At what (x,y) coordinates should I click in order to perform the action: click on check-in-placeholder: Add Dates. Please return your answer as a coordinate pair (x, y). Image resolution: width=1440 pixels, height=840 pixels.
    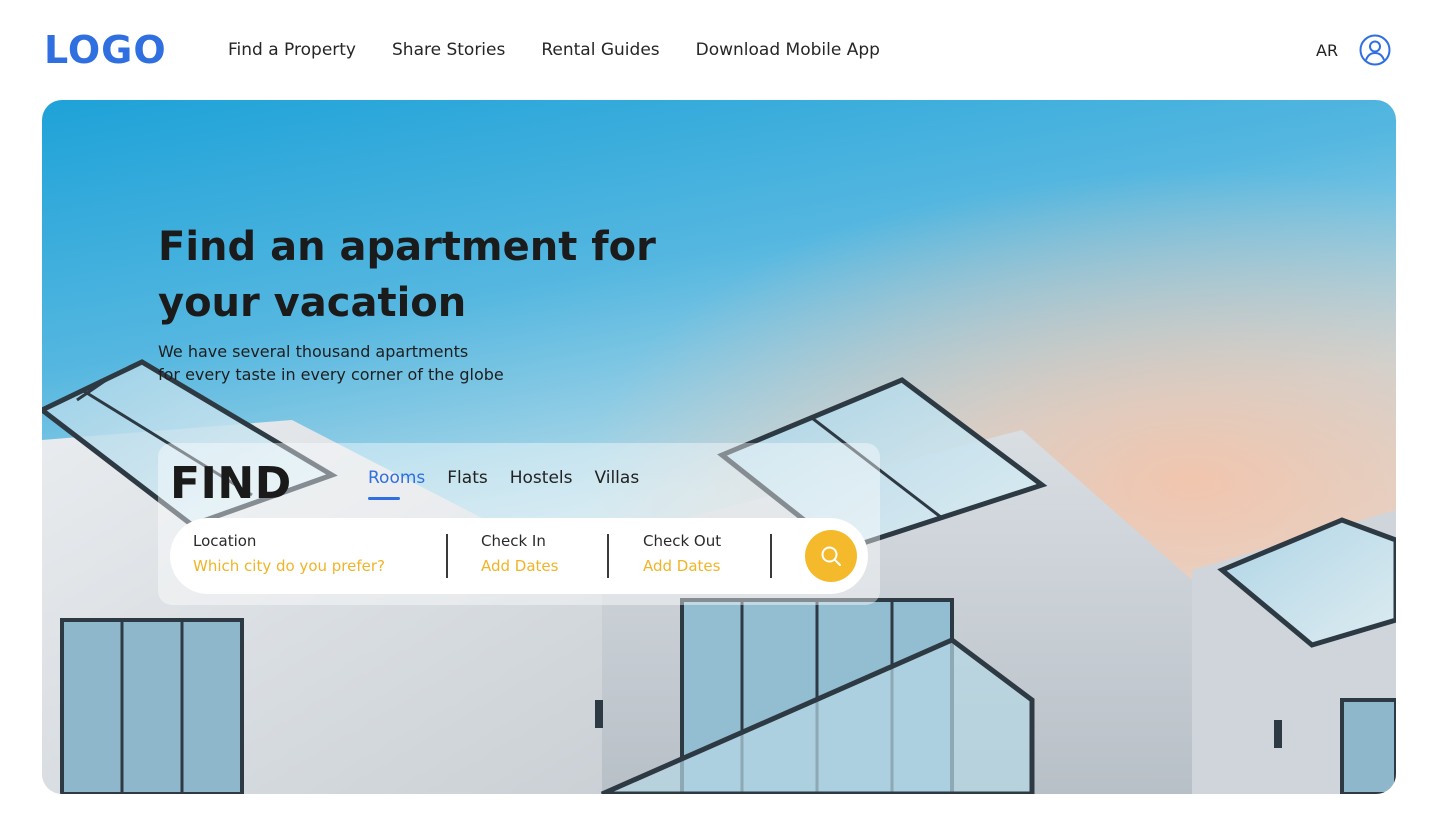
    Looking at the image, I should click on (519, 566).